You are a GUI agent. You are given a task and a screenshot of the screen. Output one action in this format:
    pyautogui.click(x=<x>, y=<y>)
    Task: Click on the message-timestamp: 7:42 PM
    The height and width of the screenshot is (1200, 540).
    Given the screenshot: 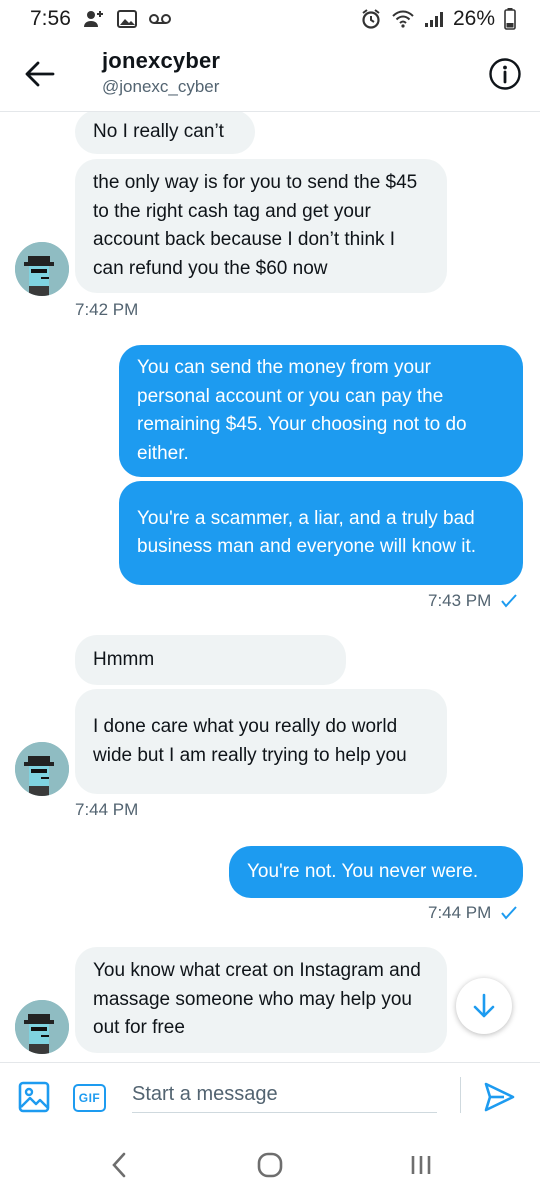 What is the action you would take?
    pyautogui.click(x=106, y=310)
    